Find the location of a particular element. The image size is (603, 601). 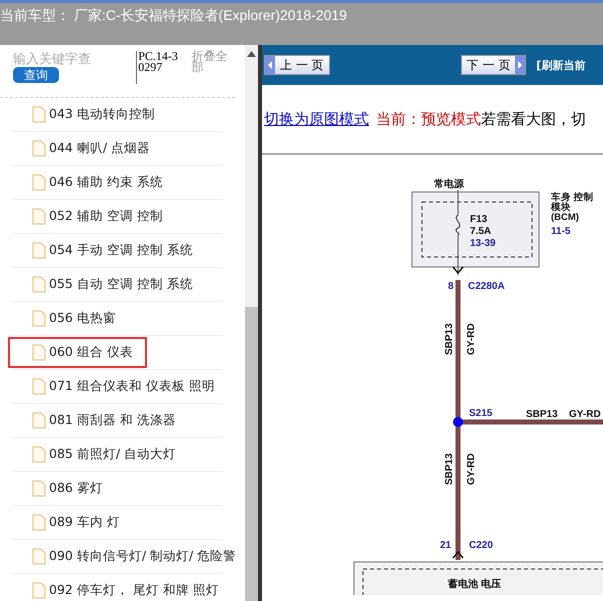

sidebar-item: 054 手动 空调 控制 系统 is located at coordinates (104, 250).